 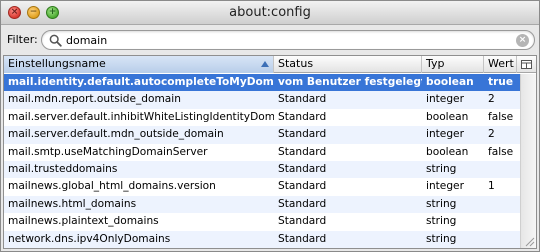 What do you see at coordinates (83, 221) in the screenshot?
I see `pref-name: mailnews.plaintext_domains` at bounding box center [83, 221].